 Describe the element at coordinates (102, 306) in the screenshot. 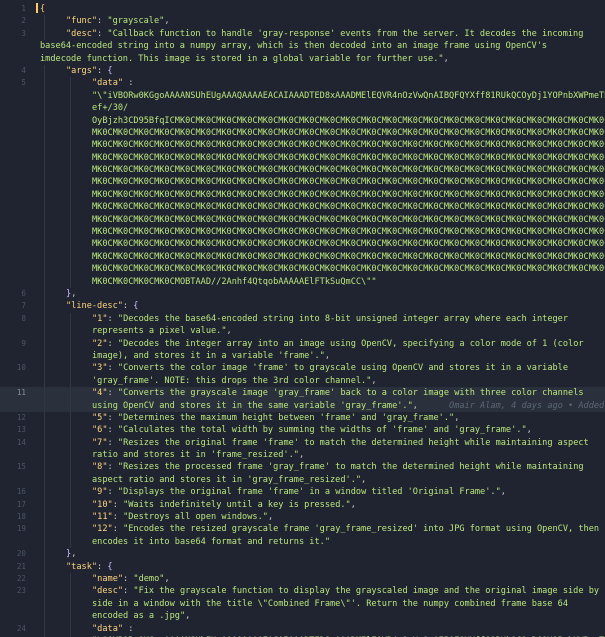

I see `code-text: "line-desc": {` at that location.